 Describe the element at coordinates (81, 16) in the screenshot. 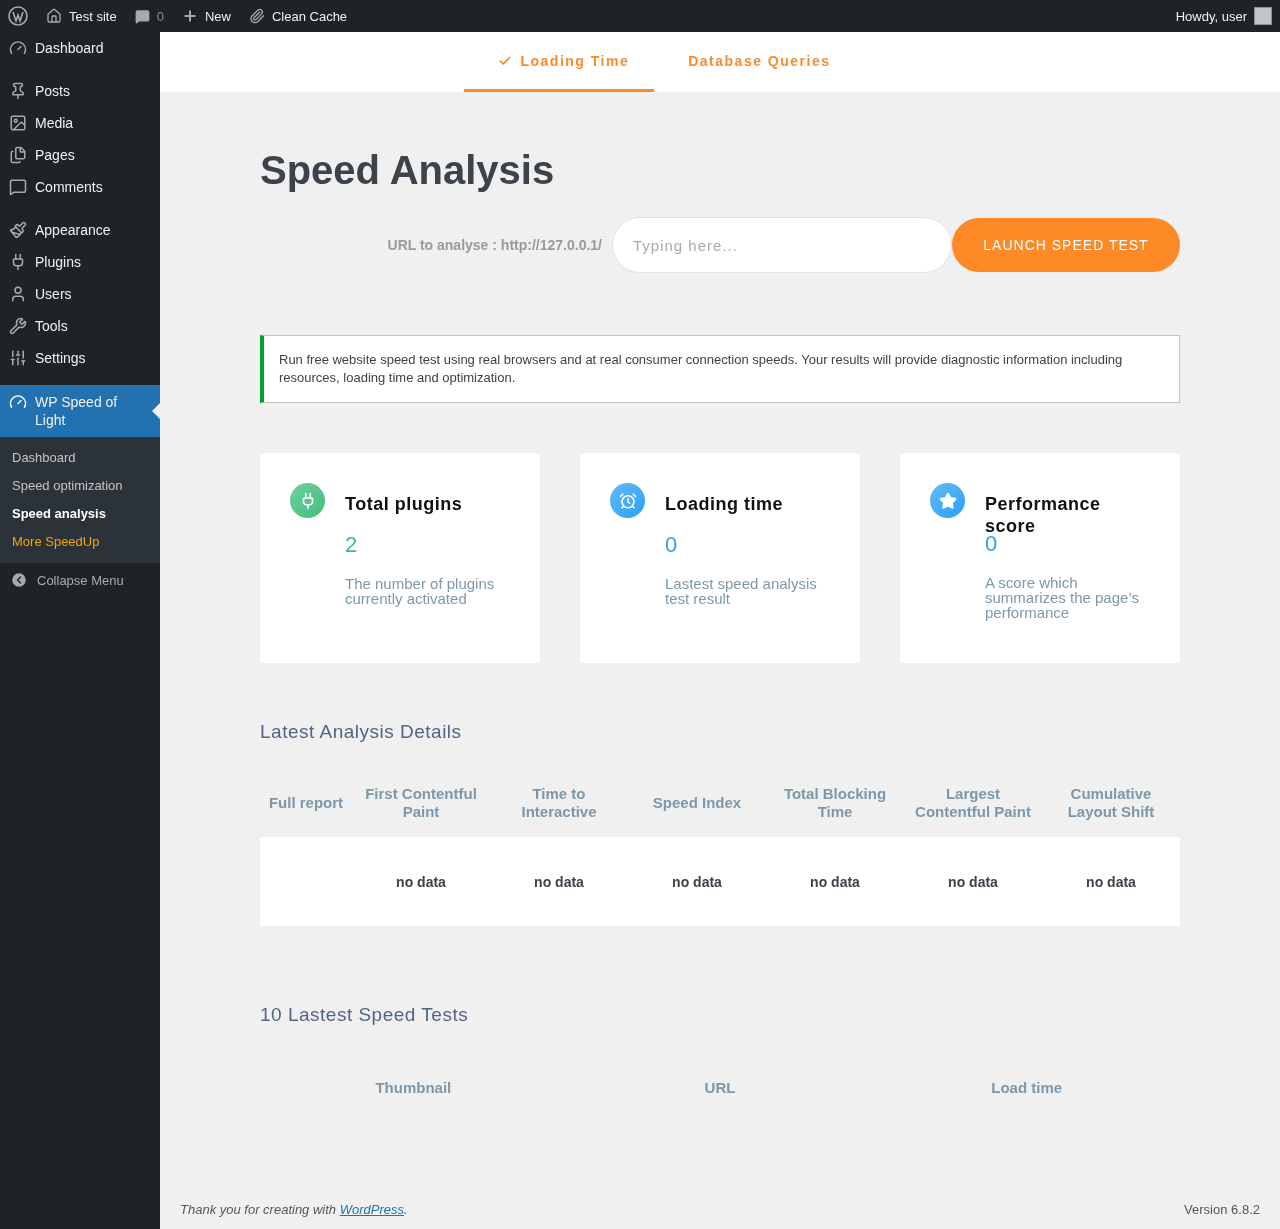

I see `site-link: Test site` at that location.